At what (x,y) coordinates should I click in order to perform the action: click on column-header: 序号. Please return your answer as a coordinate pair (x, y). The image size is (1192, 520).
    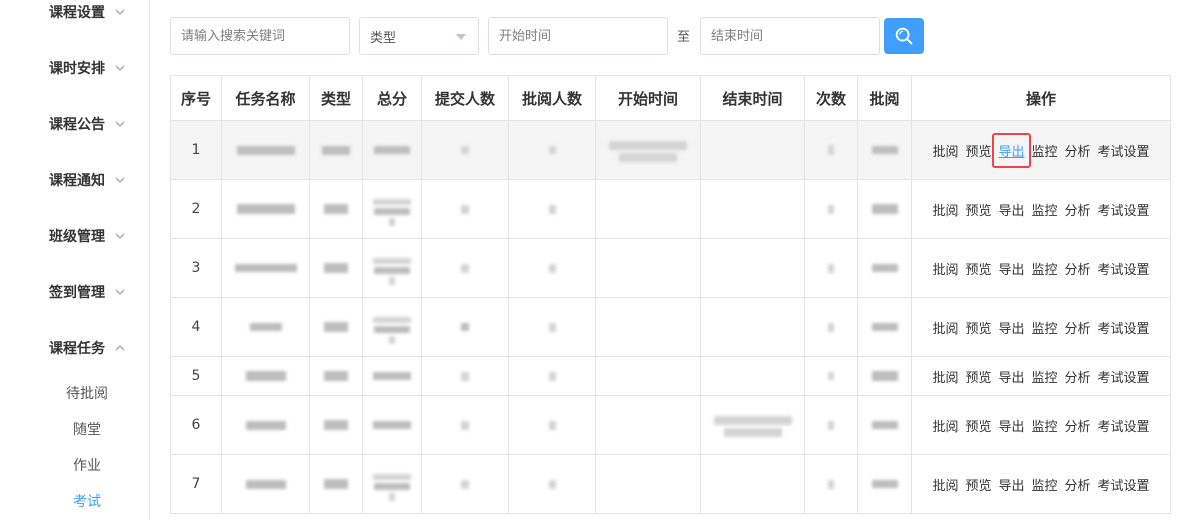
    Looking at the image, I should click on (196, 98).